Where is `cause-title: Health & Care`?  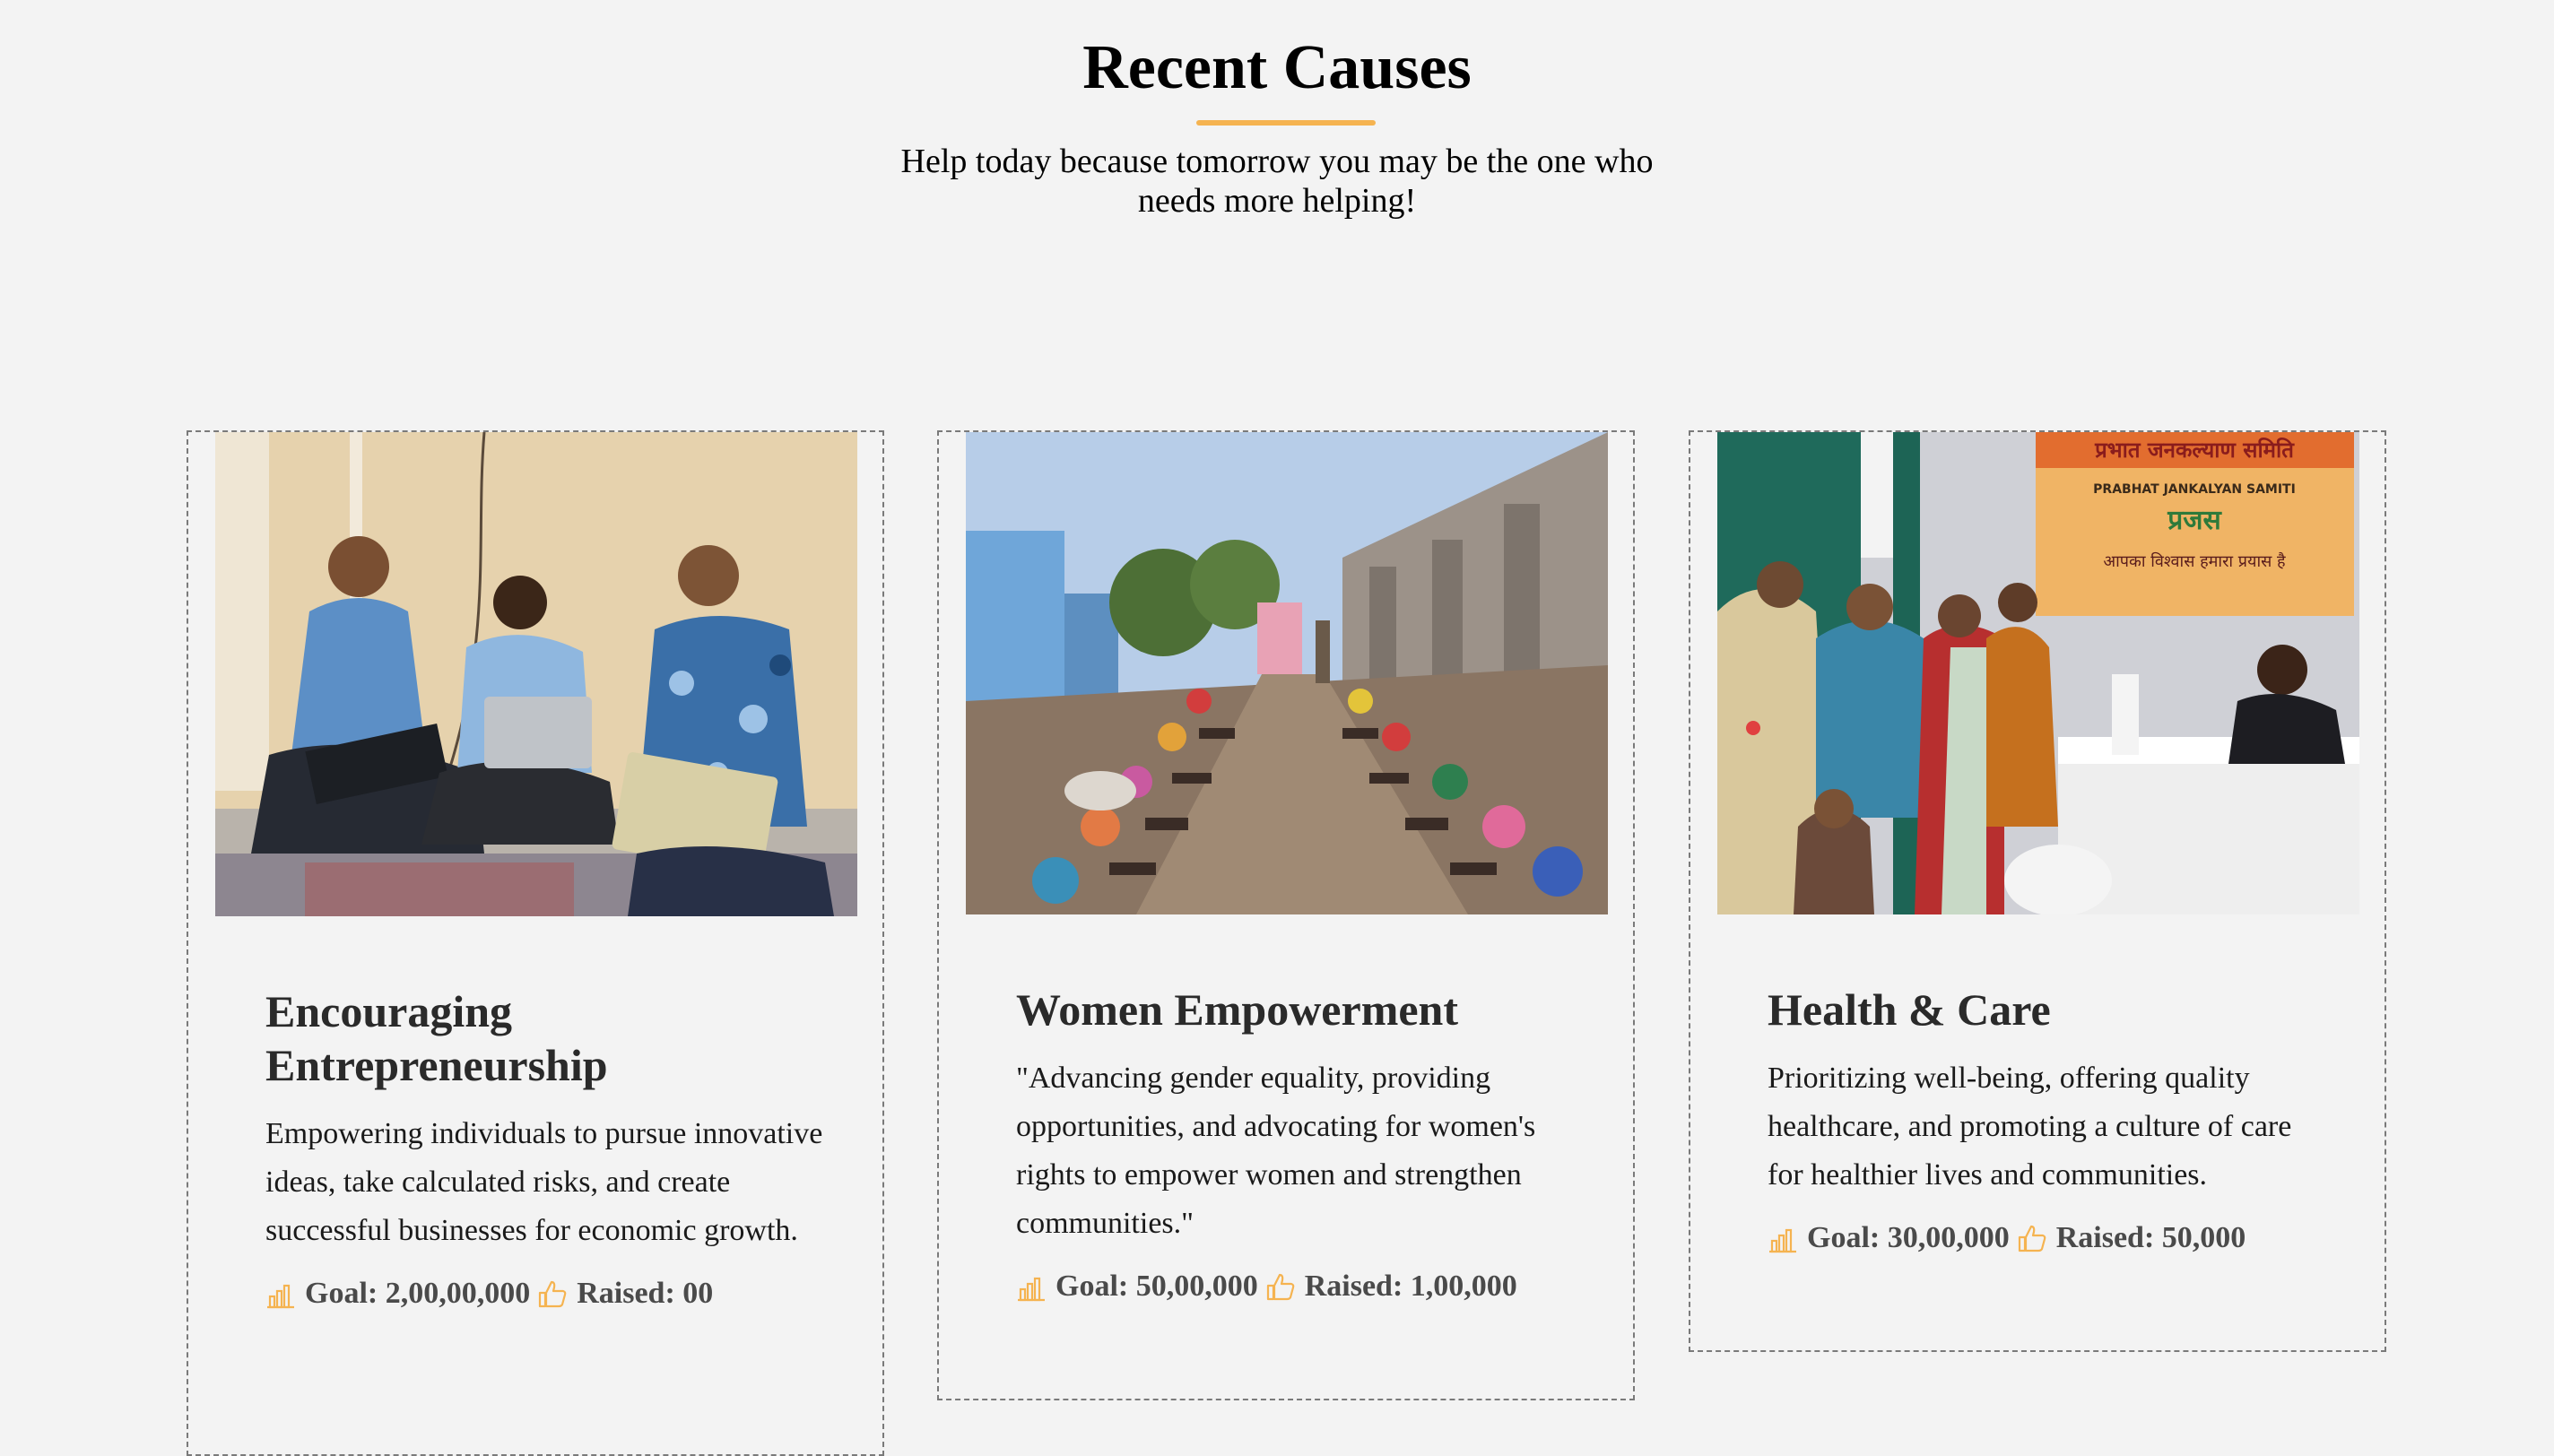
cause-title: Health & Care is located at coordinates (2049, 1010).